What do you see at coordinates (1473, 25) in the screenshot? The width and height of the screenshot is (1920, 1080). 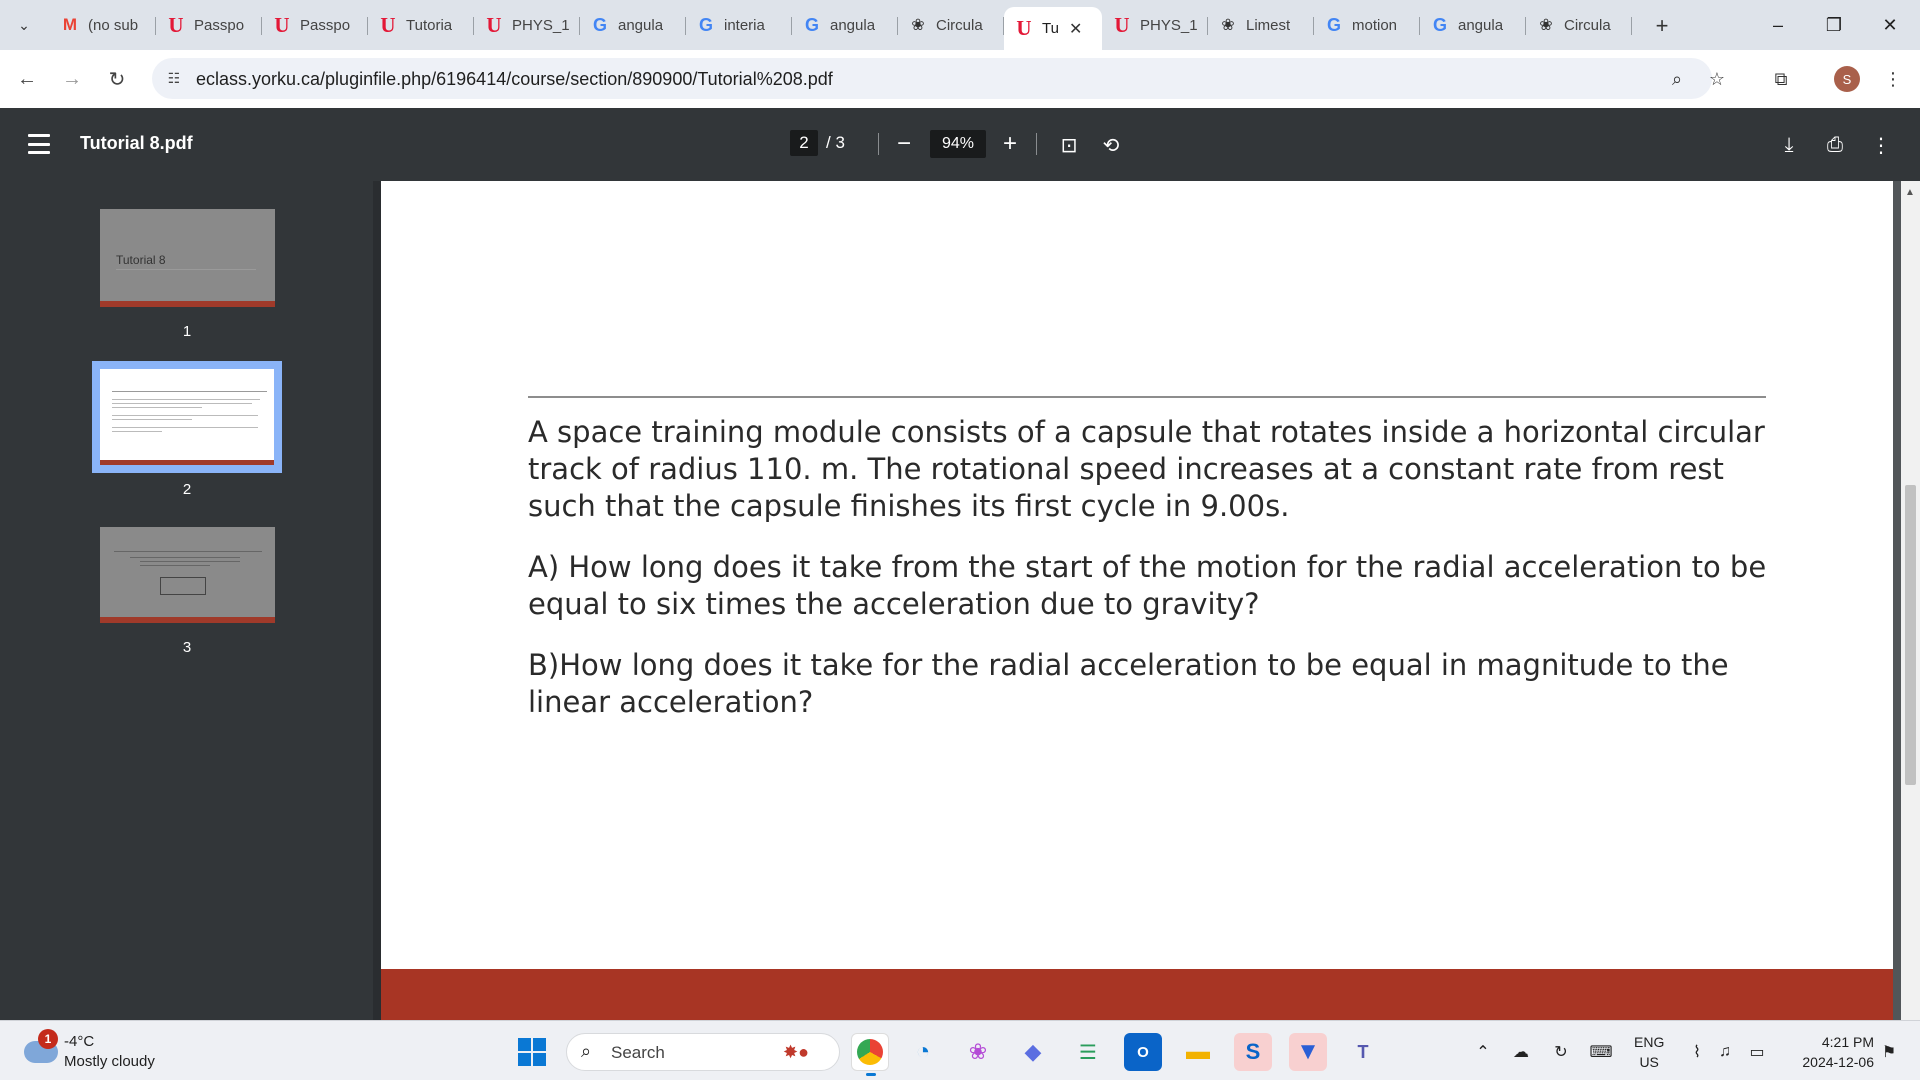 I see `tab-google-angular-3: Gangula` at bounding box center [1473, 25].